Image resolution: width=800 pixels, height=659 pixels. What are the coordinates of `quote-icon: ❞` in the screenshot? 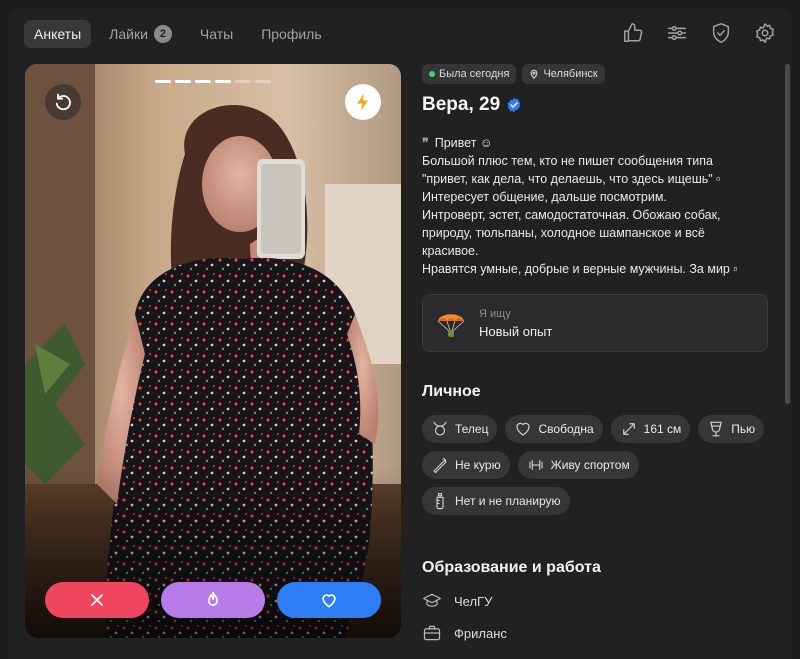 It's located at (425, 143).